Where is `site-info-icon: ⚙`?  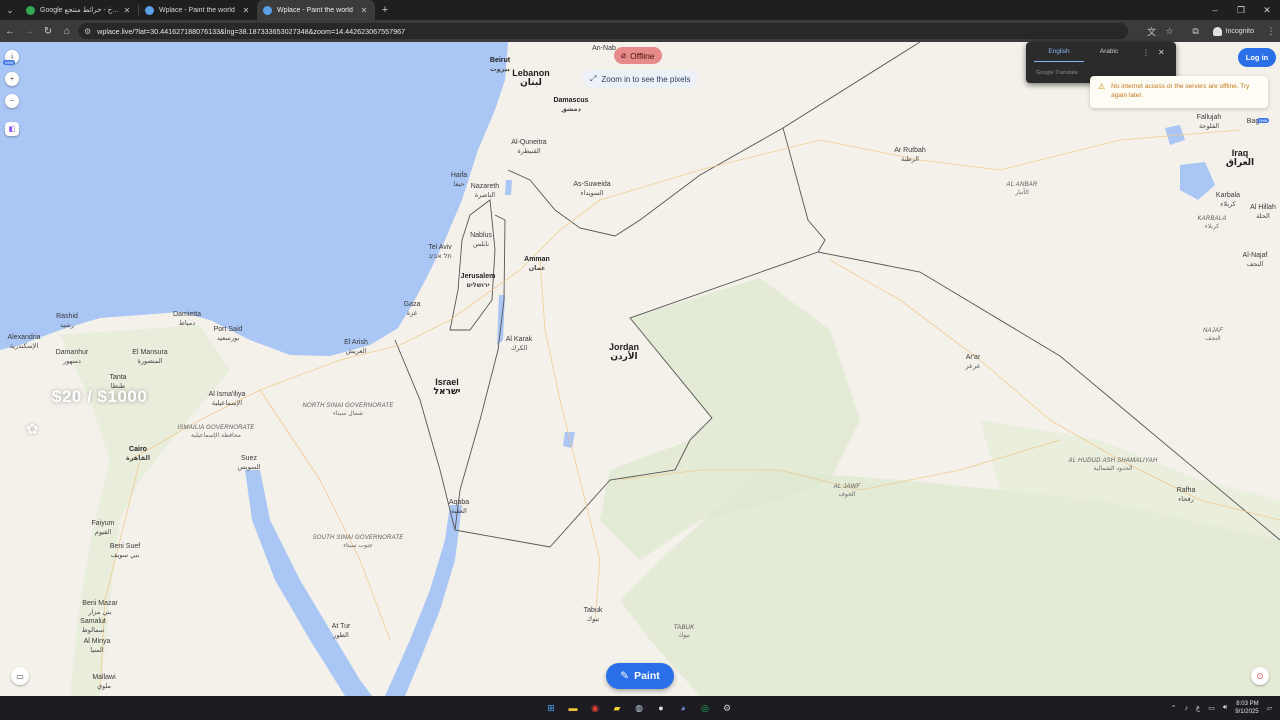 site-info-icon: ⚙ is located at coordinates (87, 31).